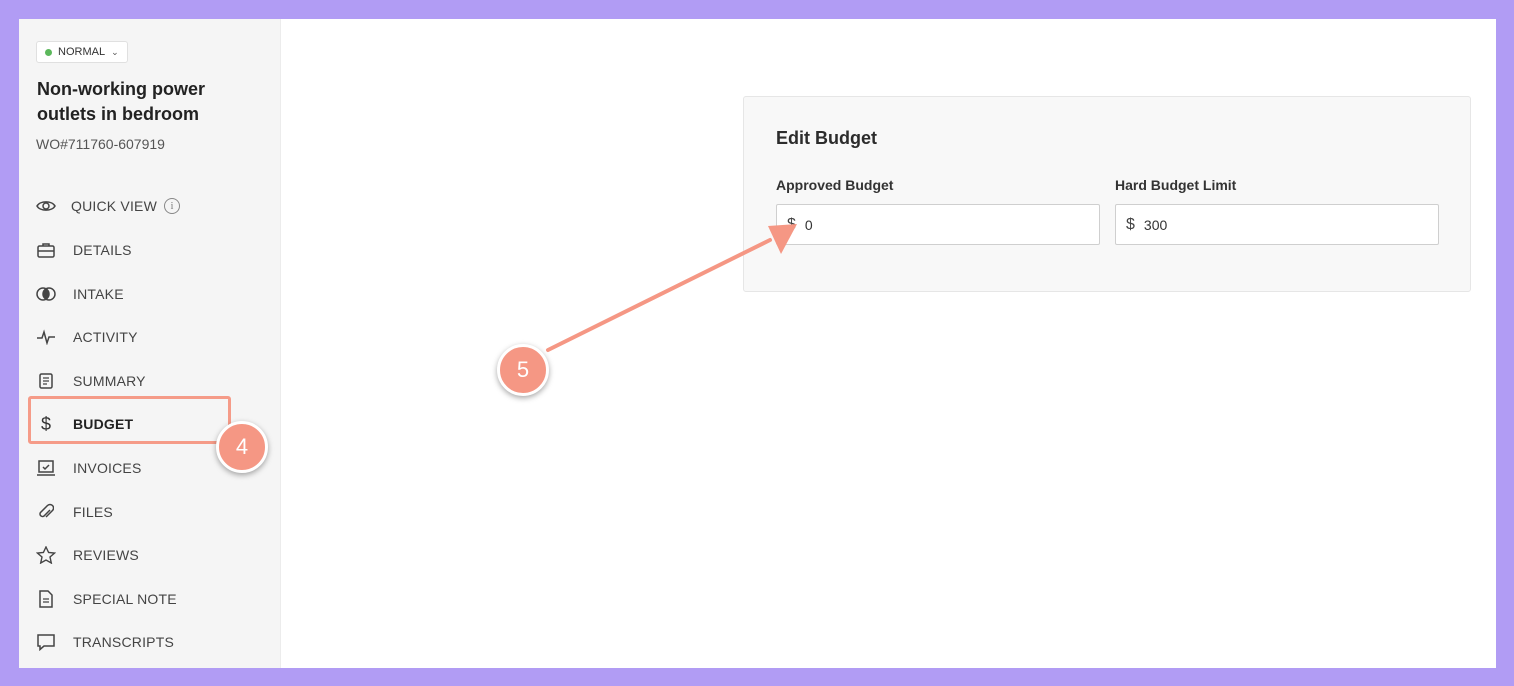 The image size is (1514, 686). What do you see at coordinates (938, 224) in the screenshot?
I see `approved-budget-input: $ 0` at bounding box center [938, 224].